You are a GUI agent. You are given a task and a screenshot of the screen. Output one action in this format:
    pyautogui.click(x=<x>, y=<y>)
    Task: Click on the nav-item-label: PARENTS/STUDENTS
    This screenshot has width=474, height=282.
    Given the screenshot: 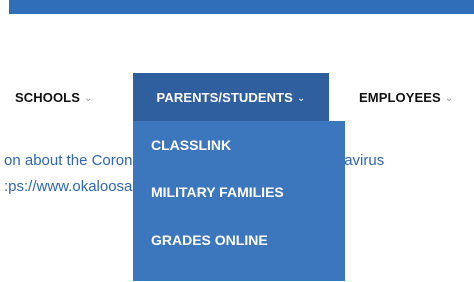 What is the action you would take?
    pyautogui.click(x=224, y=97)
    